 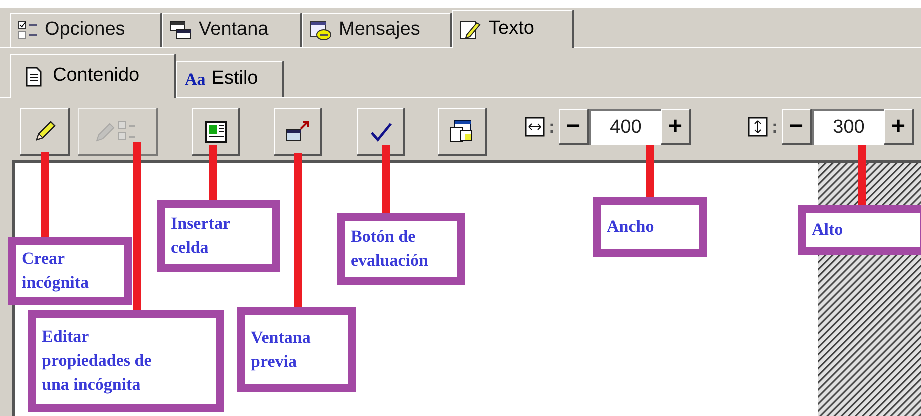 I want to click on message-window-icon, so click(x=321, y=31).